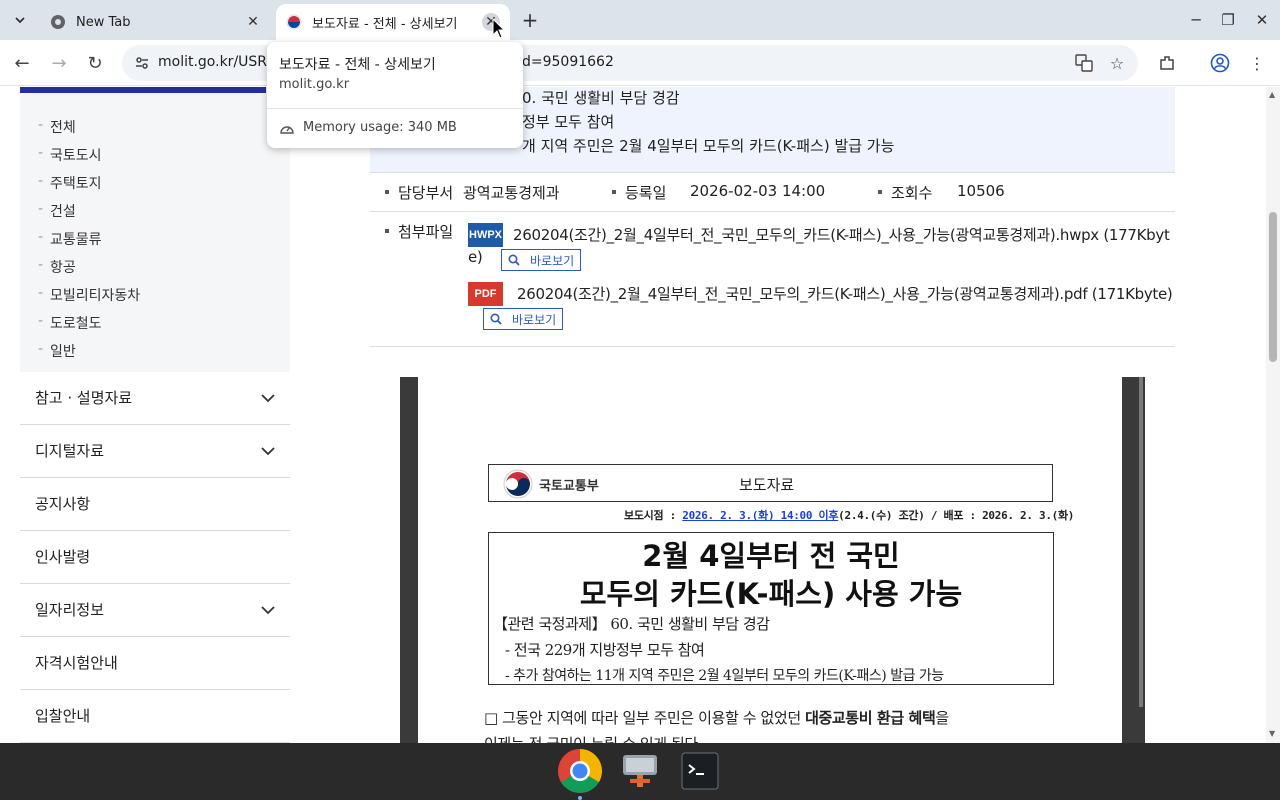 This screenshot has height=800, width=1280. Describe the element at coordinates (640, 771) in the screenshot. I see `system-settings-app-icon` at that location.